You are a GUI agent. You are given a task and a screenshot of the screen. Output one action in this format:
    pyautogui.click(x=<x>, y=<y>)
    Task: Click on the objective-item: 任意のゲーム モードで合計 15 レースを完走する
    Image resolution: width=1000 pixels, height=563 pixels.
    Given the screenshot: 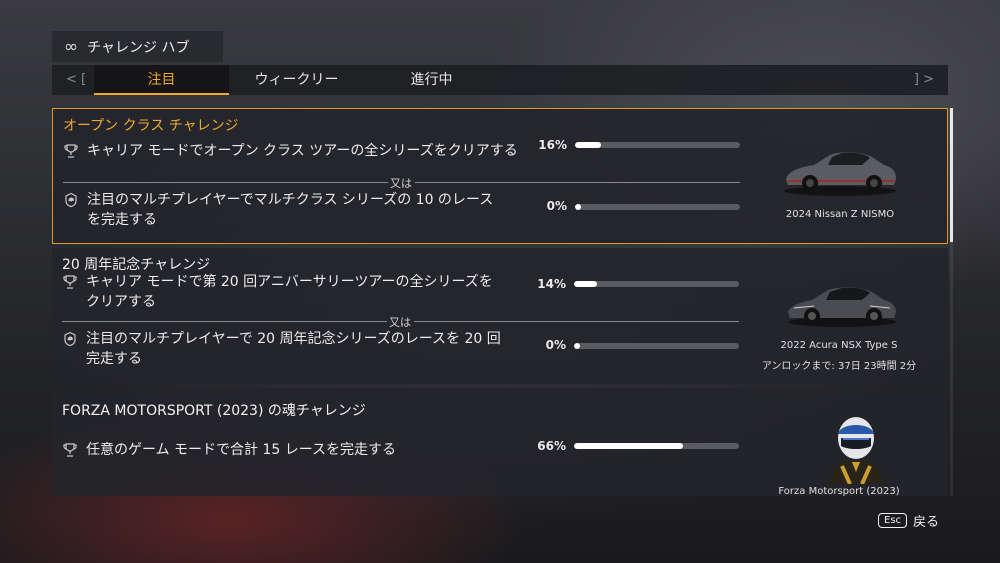 What is the action you would take?
    pyautogui.click(x=284, y=450)
    